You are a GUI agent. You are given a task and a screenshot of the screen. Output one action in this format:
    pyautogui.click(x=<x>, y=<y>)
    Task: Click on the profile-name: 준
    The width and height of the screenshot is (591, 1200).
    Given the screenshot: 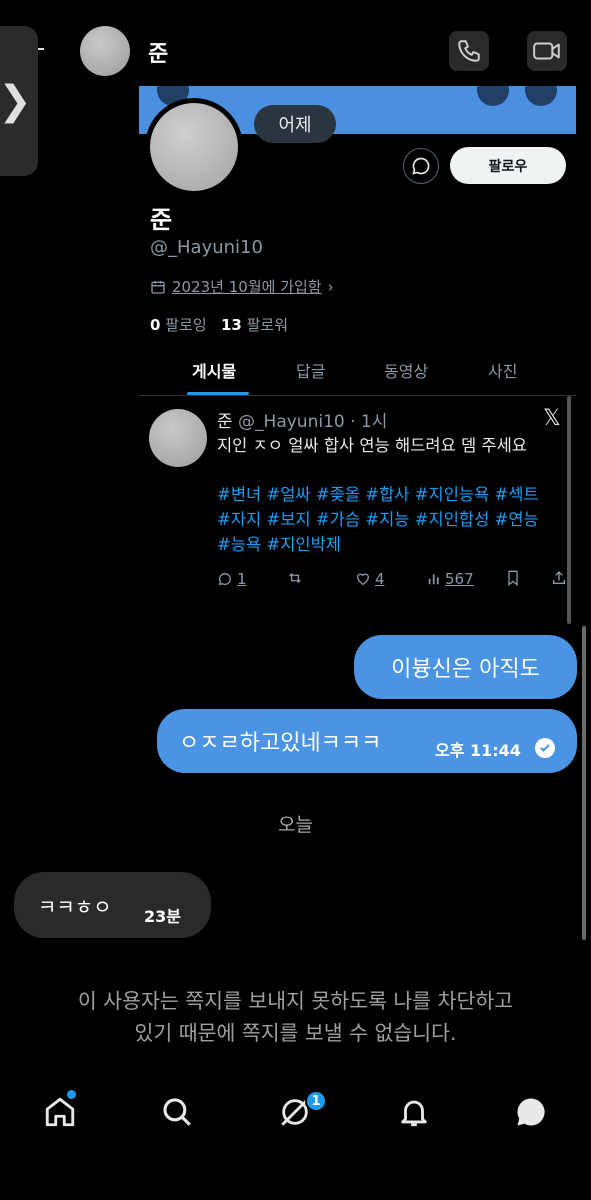 What is the action you would take?
    pyautogui.click(x=161, y=220)
    